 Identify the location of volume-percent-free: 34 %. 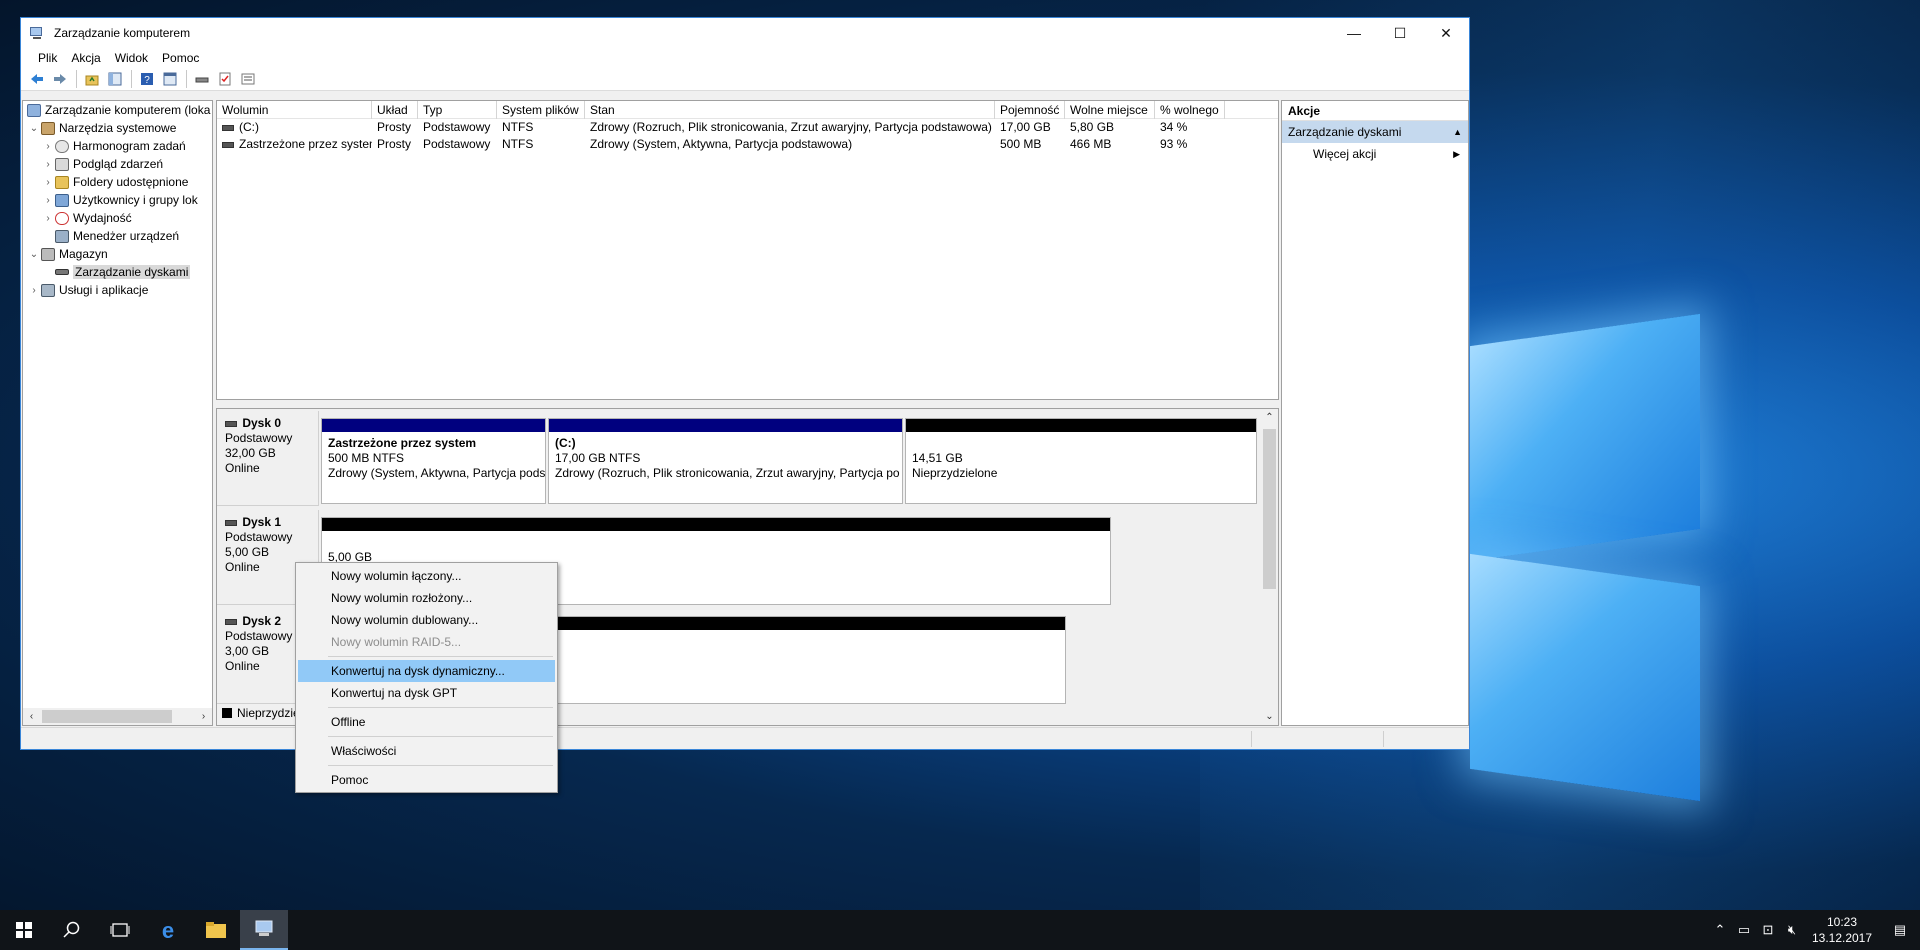
(1174, 127).